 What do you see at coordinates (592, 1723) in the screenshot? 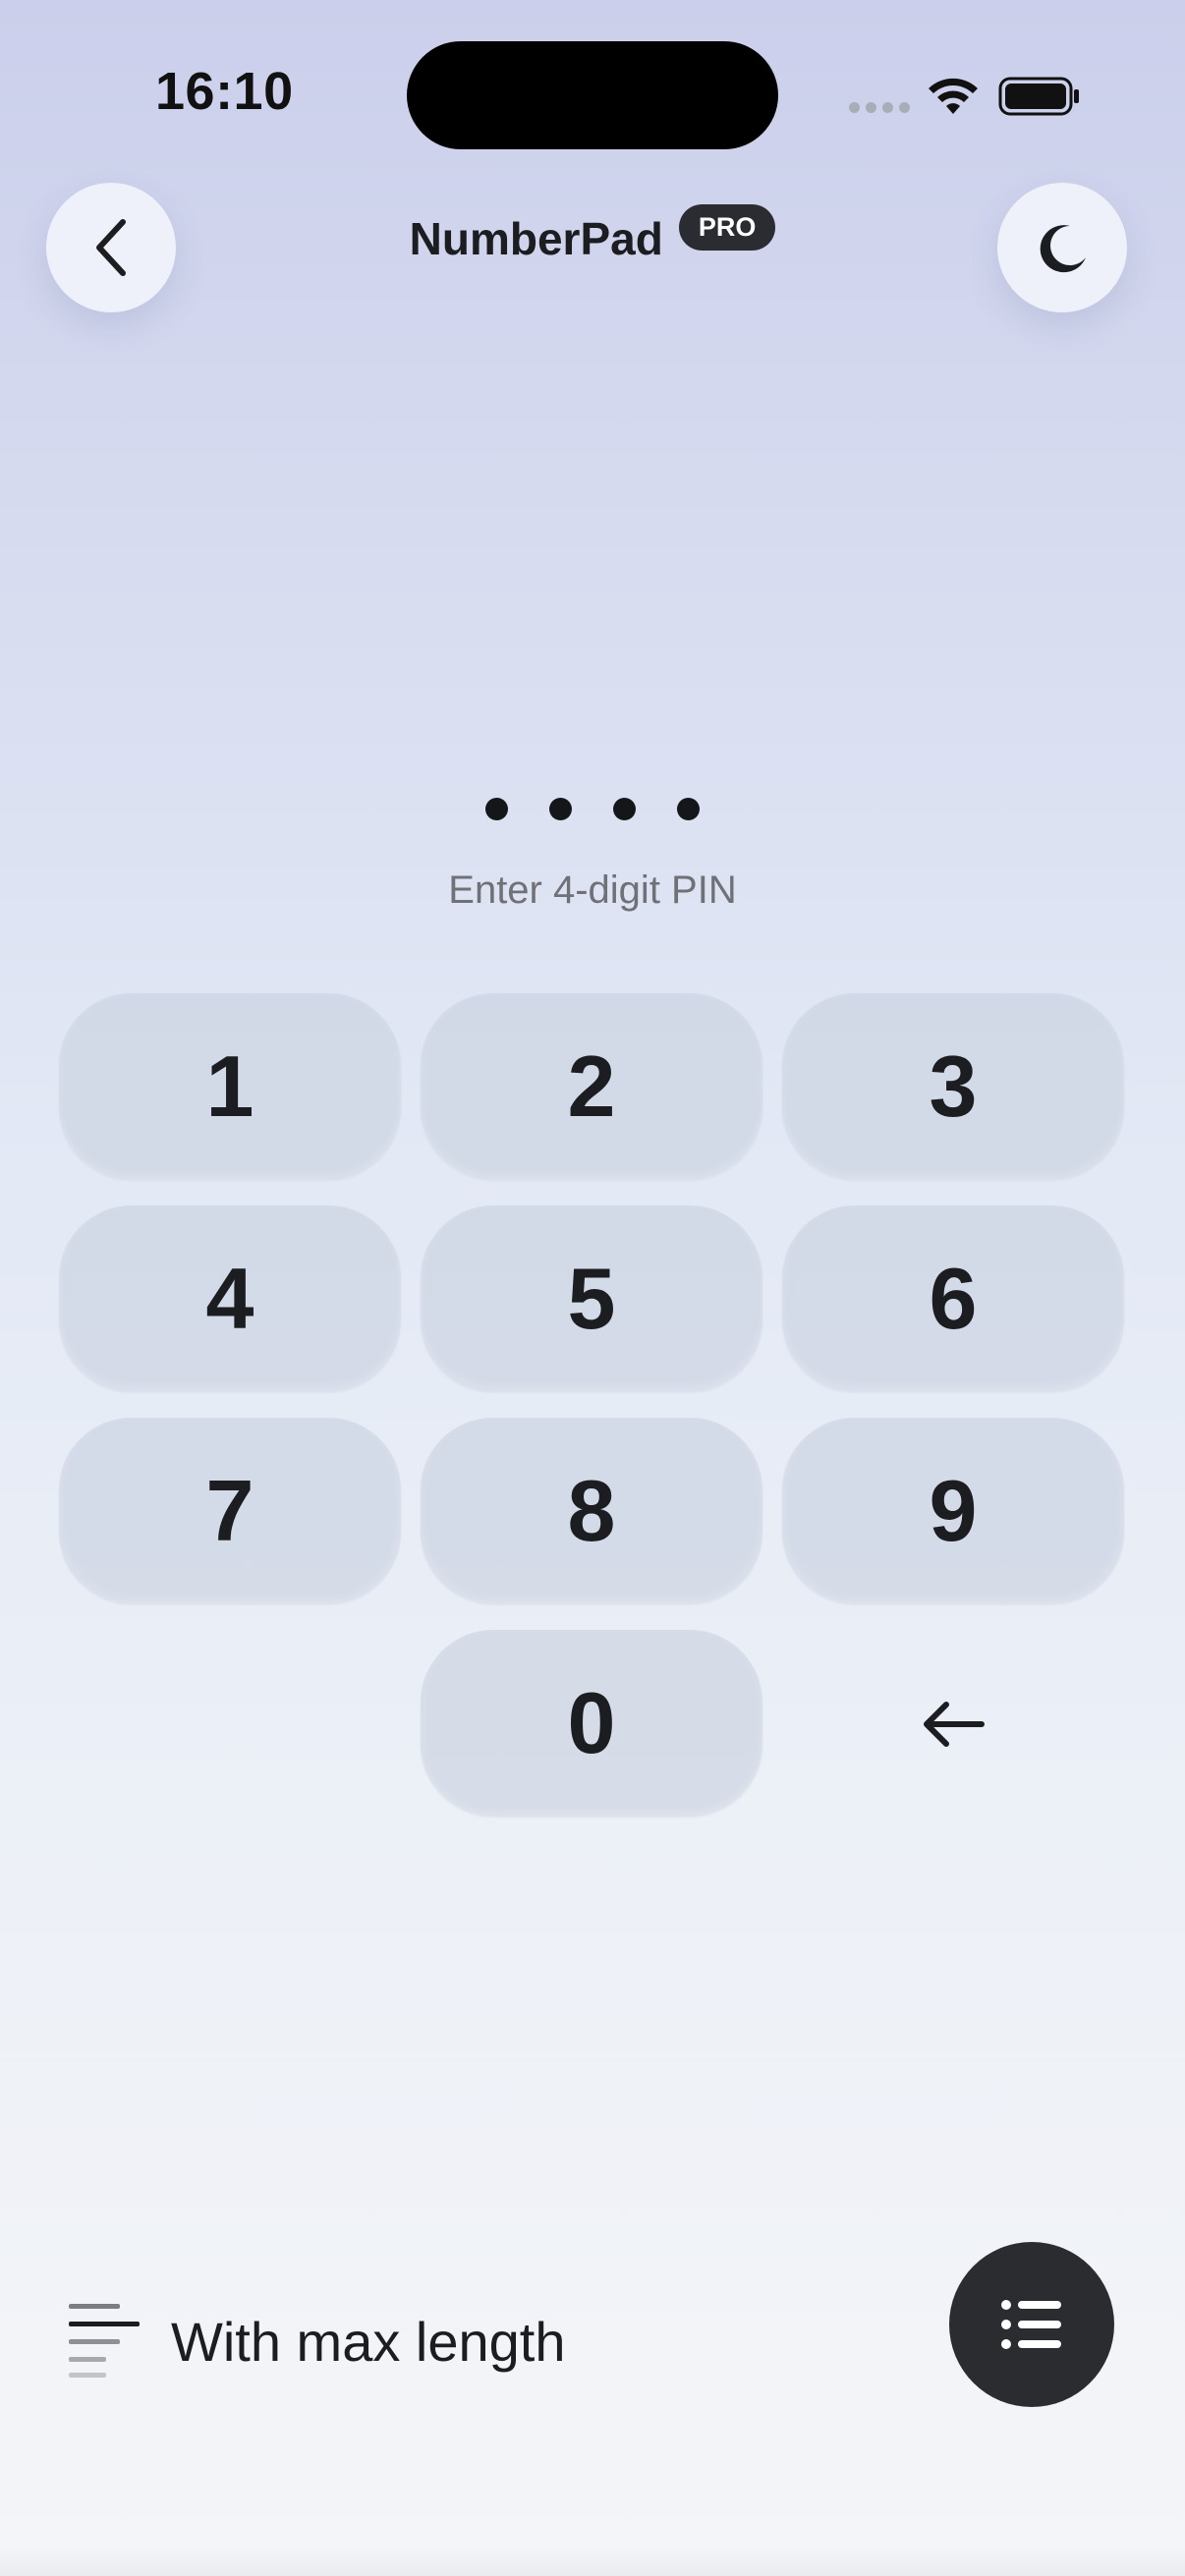
I see `key-0: 0` at bounding box center [592, 1723].